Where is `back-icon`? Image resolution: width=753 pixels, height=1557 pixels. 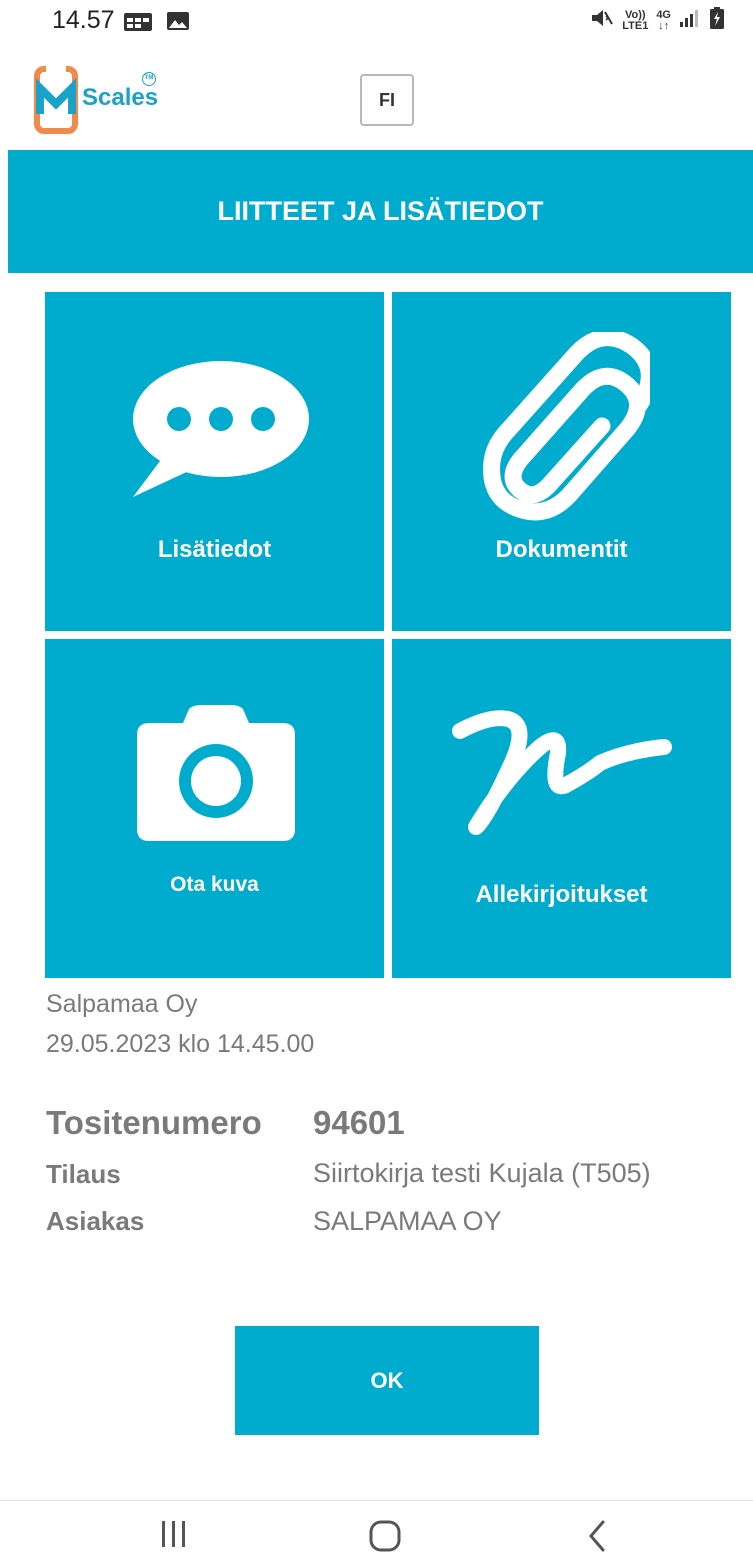 back-icon is located at coordinates (597, 1538).